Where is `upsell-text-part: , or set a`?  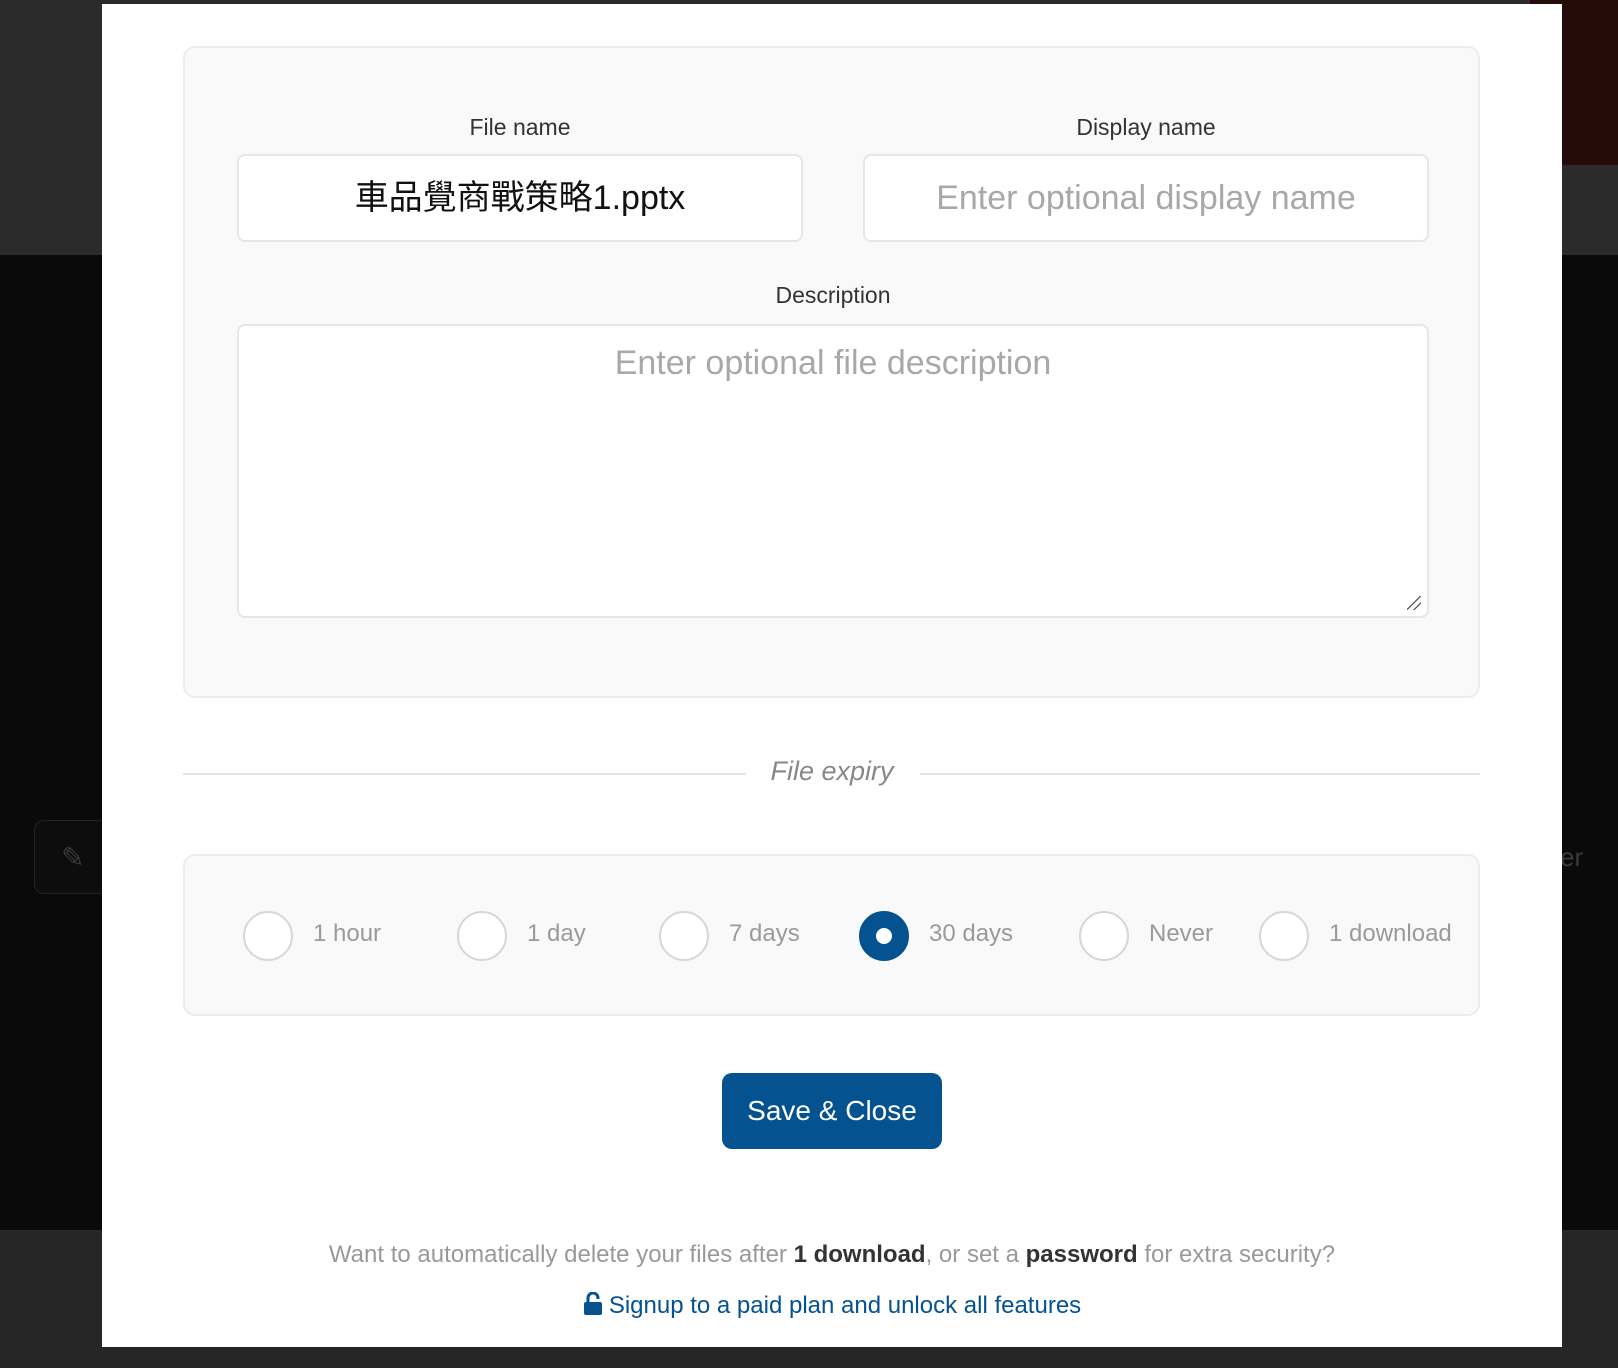
upsell-text-part: , or set a is located at coordinates (975, 1254).